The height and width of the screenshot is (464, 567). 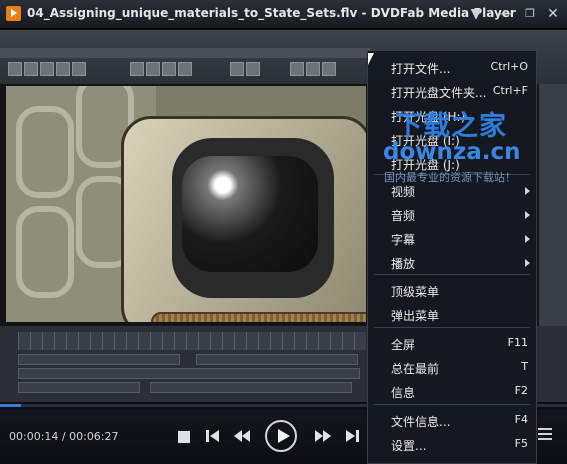 I want to click on menu-item: 弹出菜单, so click(x=452, y=315).